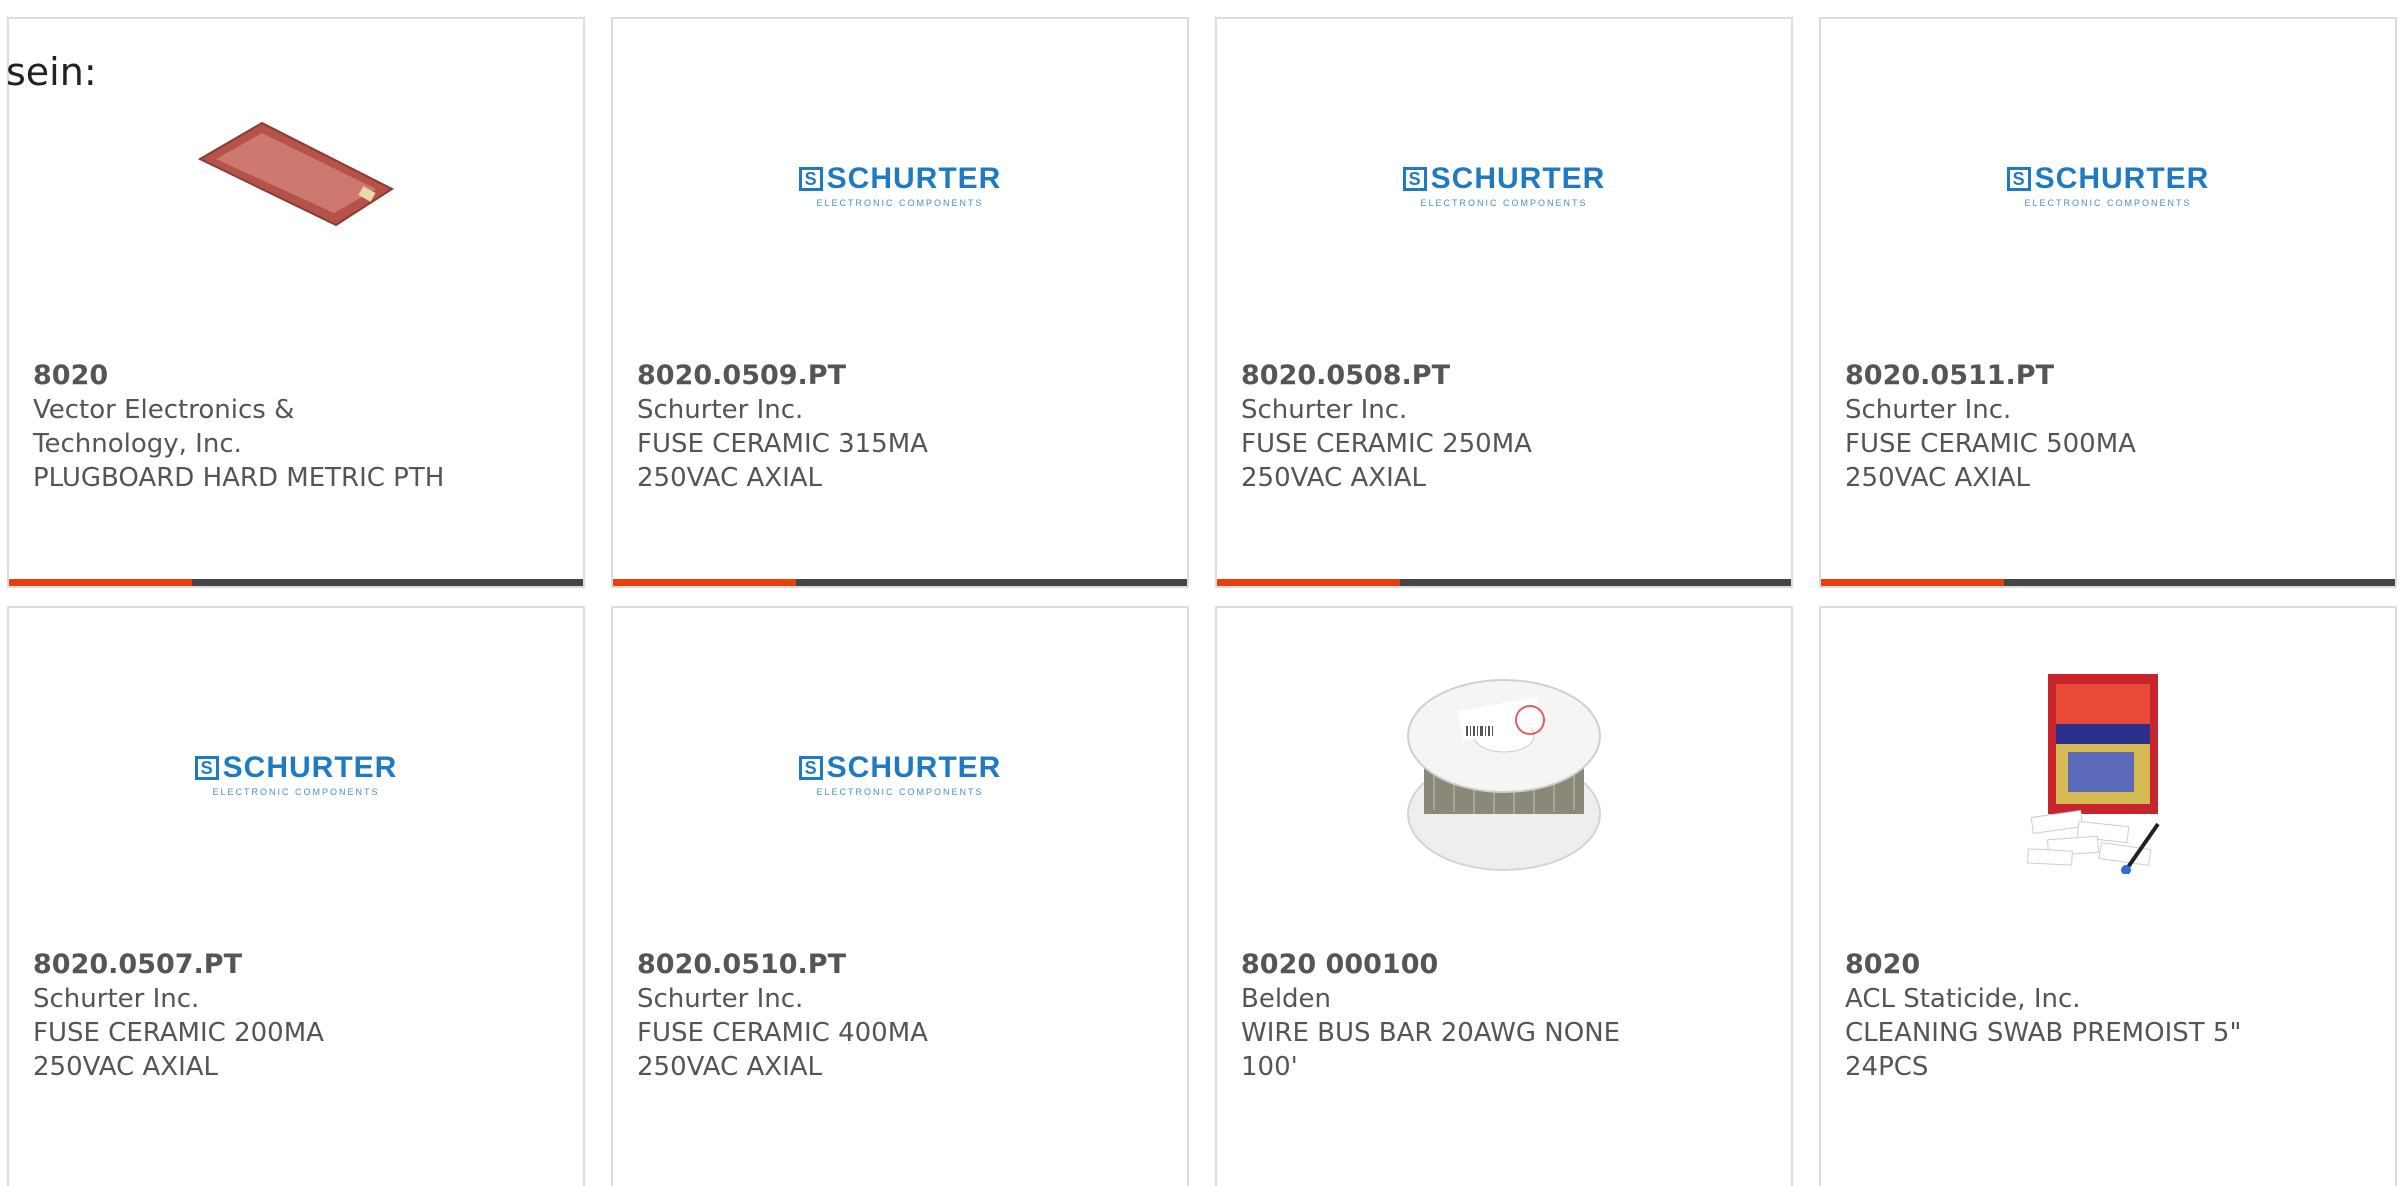 This screenshot has height=1186, width=2400. What do you see at coordinates (51, 72) in the screenshot?
I see `intro-text: sein:` at bounding box center [51, 72].